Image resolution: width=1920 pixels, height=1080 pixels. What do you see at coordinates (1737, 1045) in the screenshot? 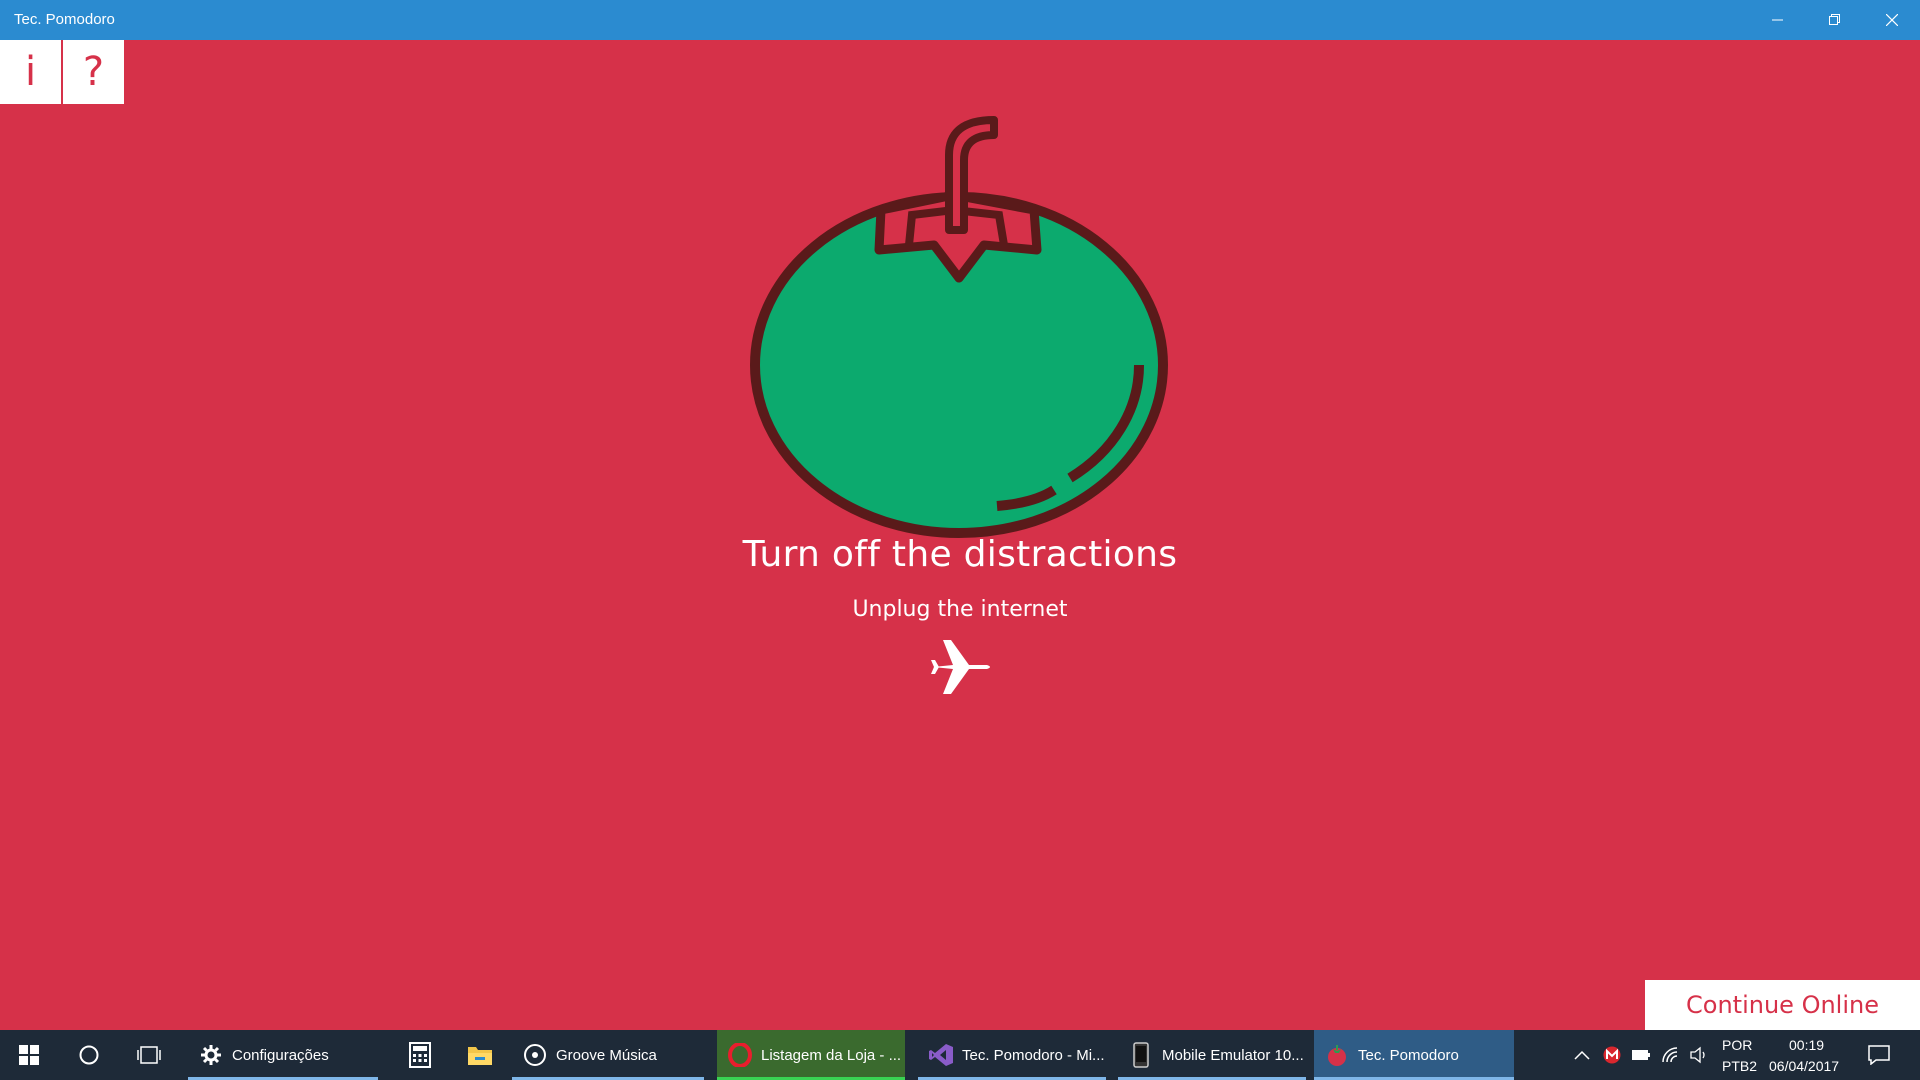
I see `input-language-top: POR` at bounding box center [1737, 1045].